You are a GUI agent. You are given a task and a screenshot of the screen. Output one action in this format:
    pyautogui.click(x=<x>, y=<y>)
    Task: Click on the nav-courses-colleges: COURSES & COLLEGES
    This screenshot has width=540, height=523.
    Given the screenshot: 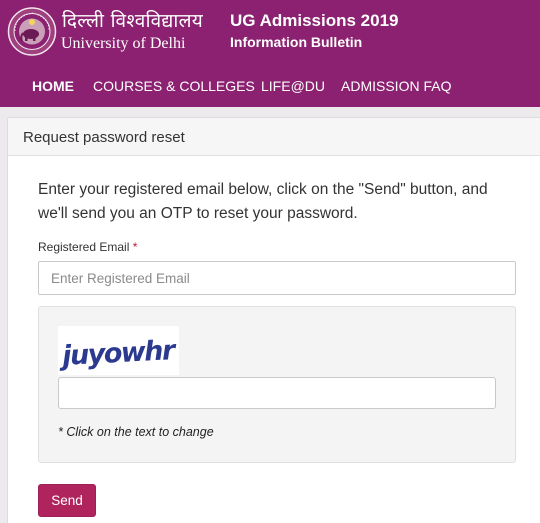 What is the action you would take?
    pyautogui.click(x=174, y=86)
    